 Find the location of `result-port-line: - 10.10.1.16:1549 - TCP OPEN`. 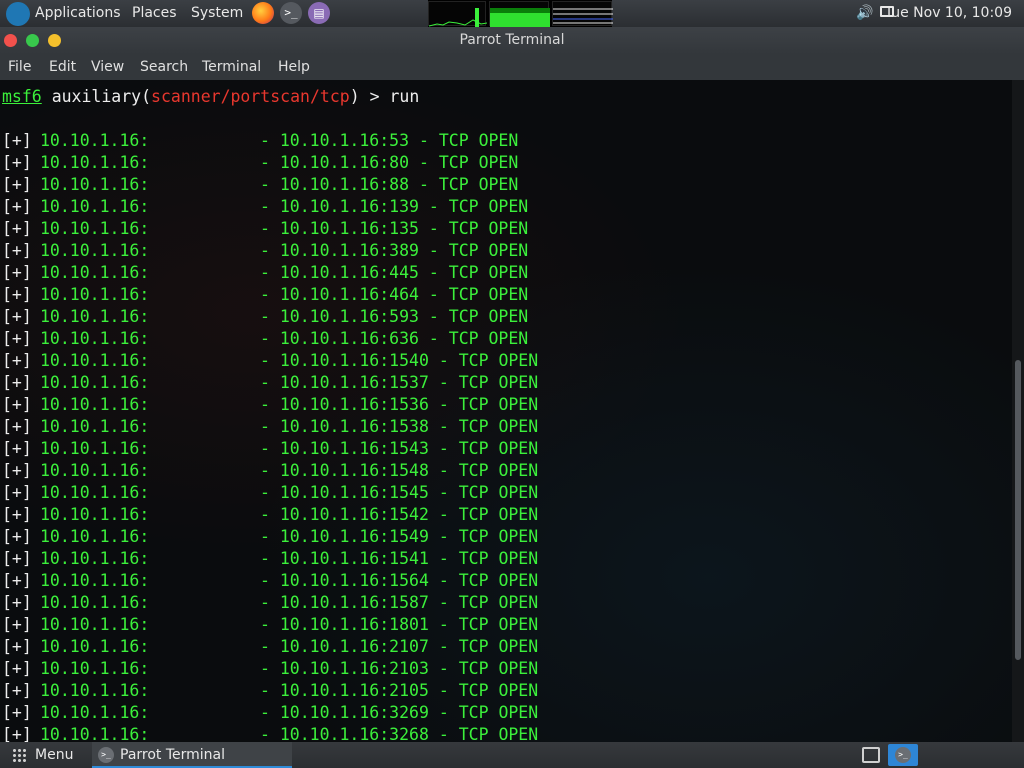

result-port-line: - 10.10.1.16:1549 - TCP OPEN is located at coordinates (399, 536).